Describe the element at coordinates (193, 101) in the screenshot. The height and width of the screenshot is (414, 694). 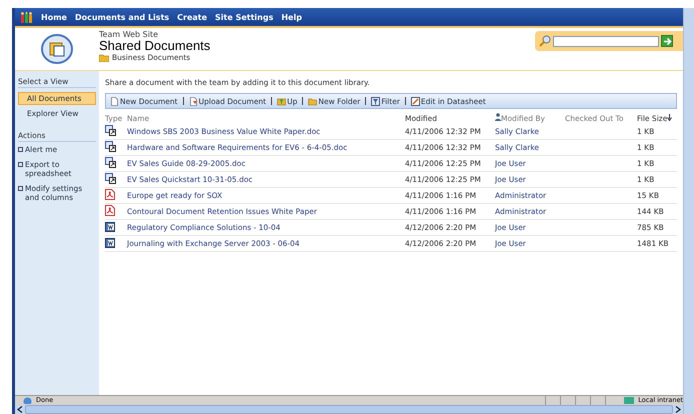
I see `upload-icon` at that location.